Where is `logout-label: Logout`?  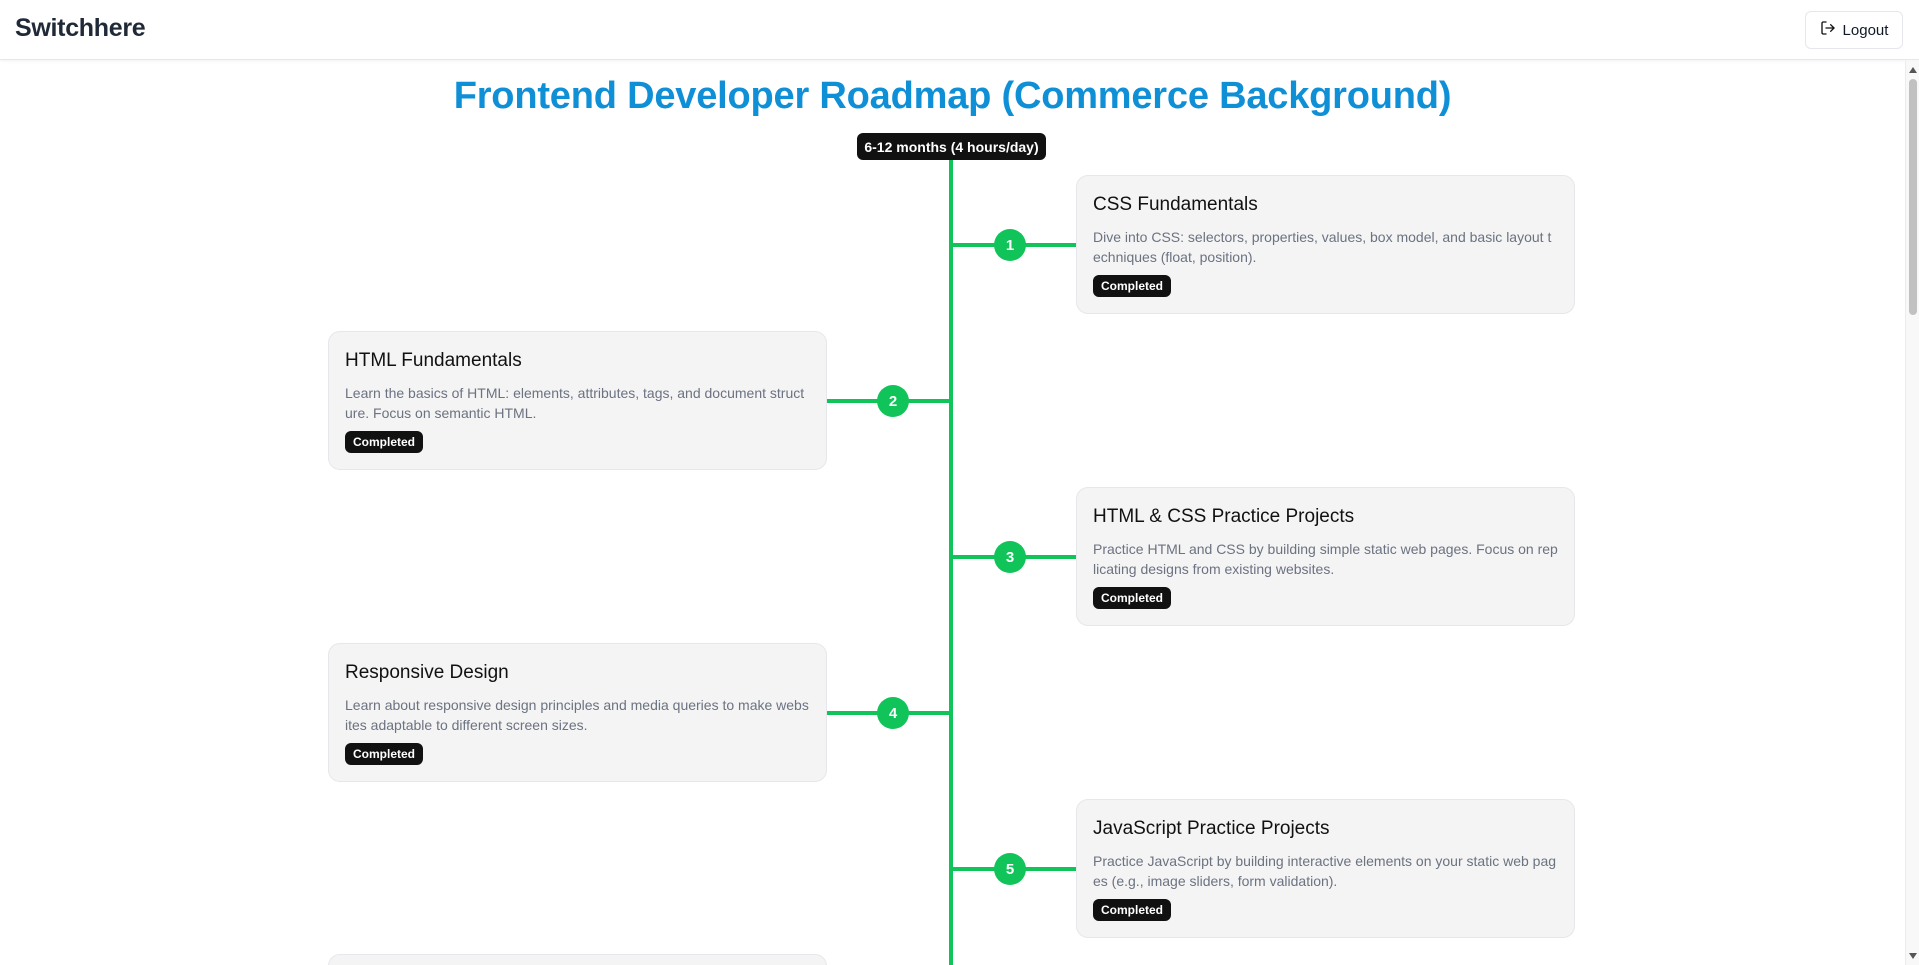 logout-label: Logout is located at coordinates (1865, 30).